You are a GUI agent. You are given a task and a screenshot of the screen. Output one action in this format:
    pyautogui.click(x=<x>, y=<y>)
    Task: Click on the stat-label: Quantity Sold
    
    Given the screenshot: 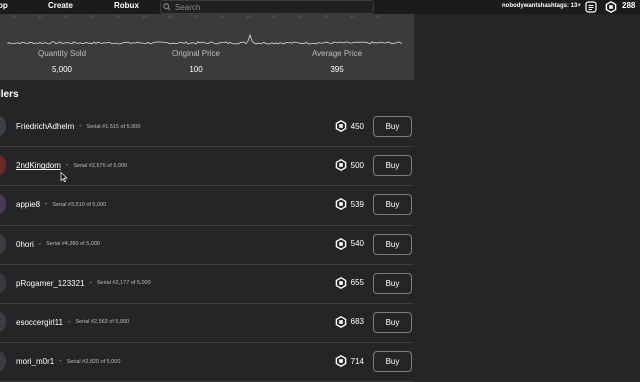 What is the action you would take?
    pyautogui.click(x=62, y=53)
    